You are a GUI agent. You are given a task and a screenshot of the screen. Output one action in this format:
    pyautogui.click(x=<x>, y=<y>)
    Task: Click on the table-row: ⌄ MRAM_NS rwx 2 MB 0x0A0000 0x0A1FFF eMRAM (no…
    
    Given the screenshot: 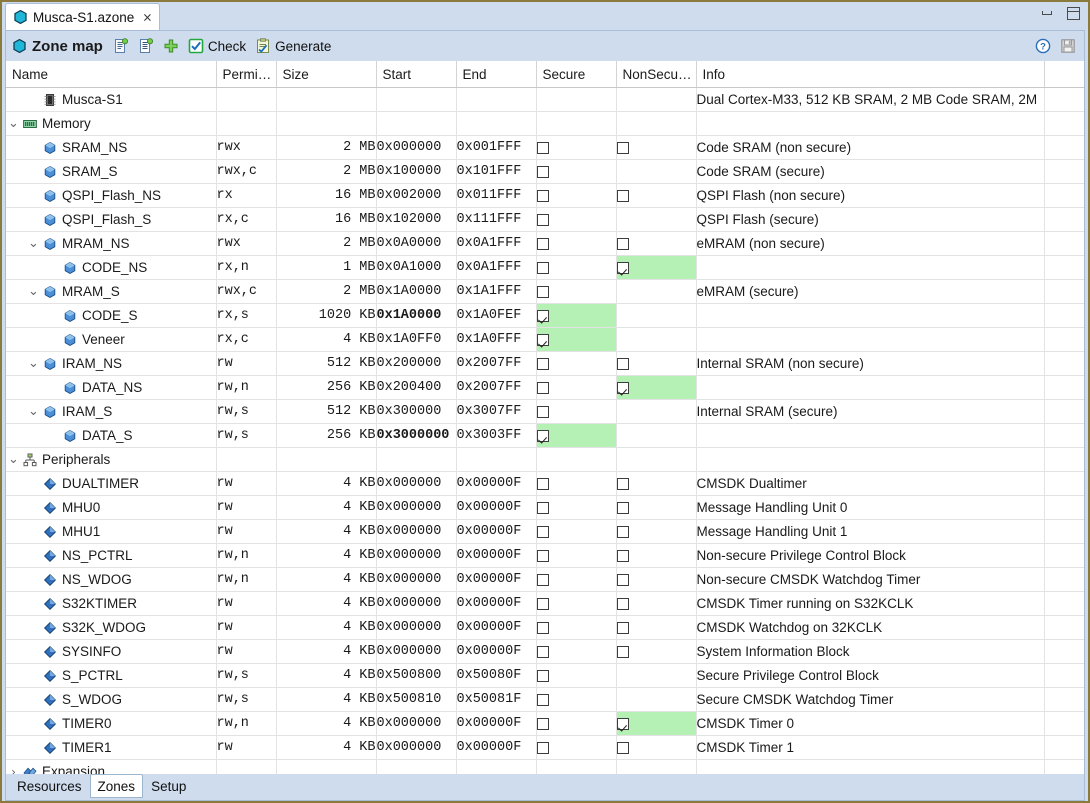 What is the action you would take?
    pyautogui.click(x=545, y=243)
    